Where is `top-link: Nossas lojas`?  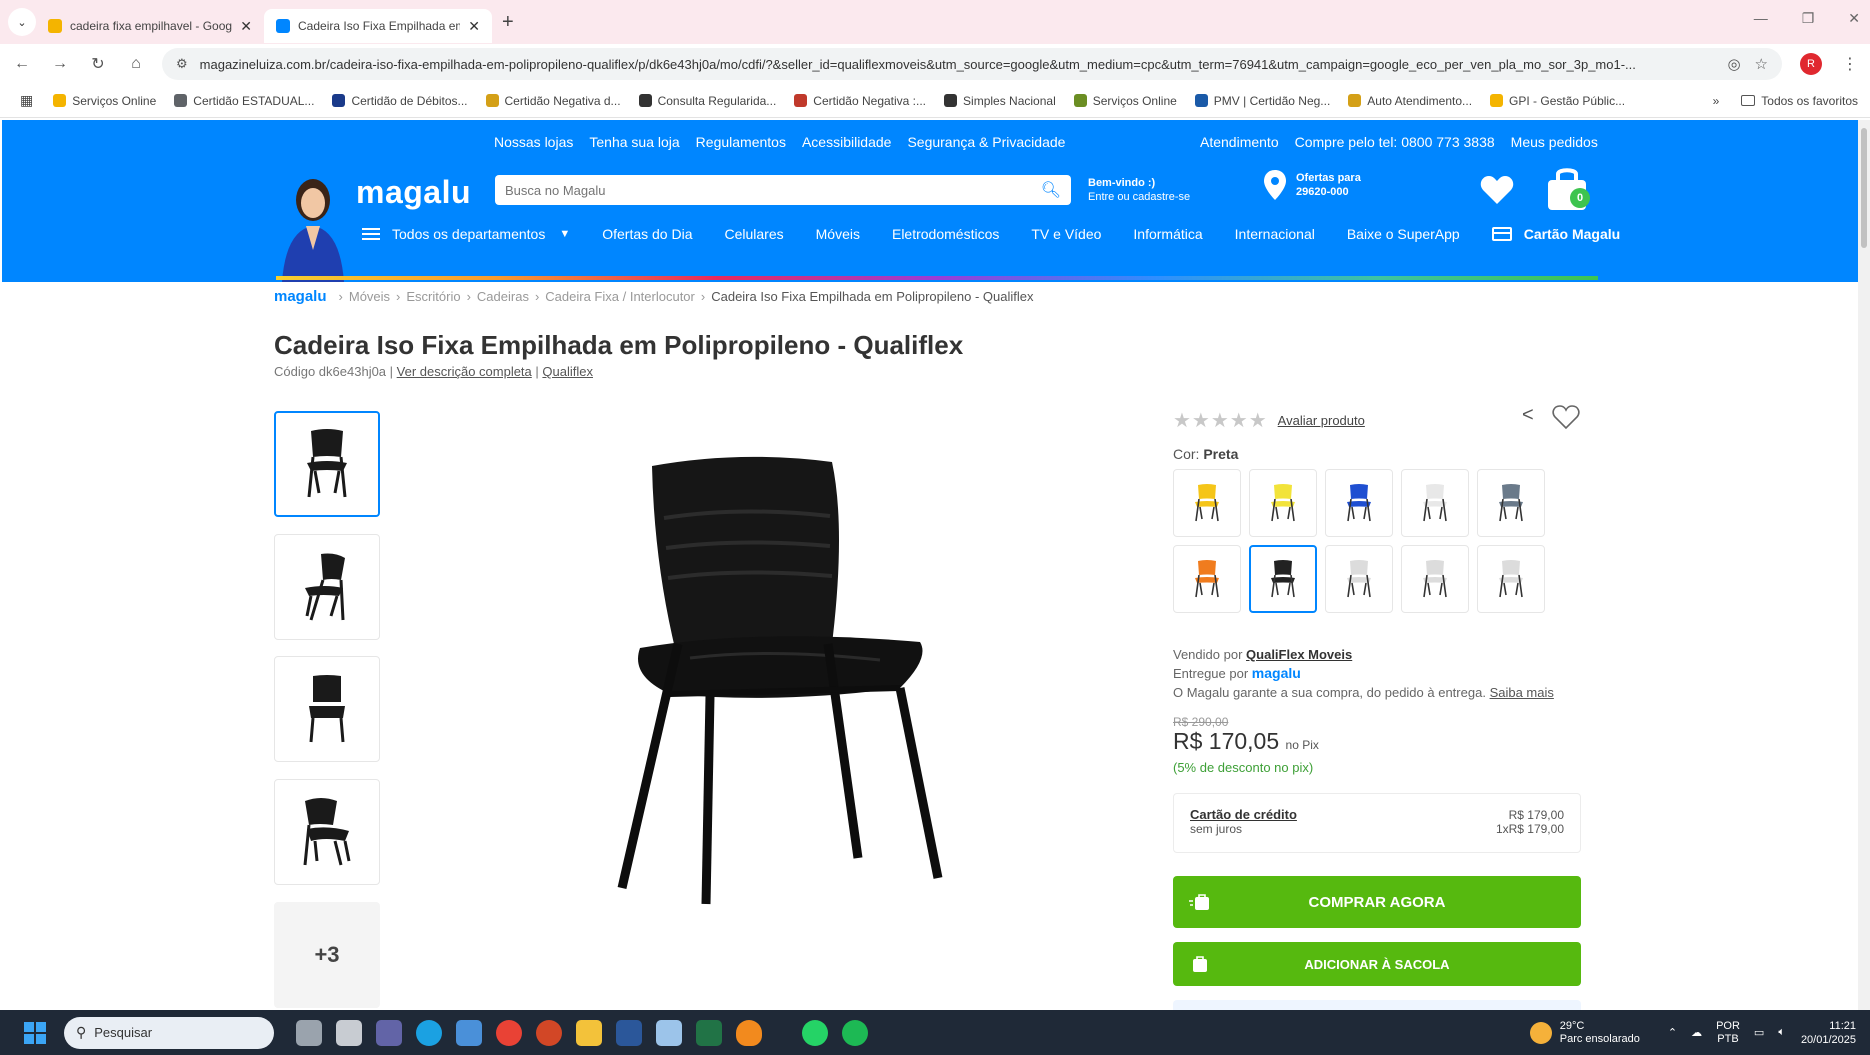
top-link: Nossas lojas is located at coordinates (533, 142).